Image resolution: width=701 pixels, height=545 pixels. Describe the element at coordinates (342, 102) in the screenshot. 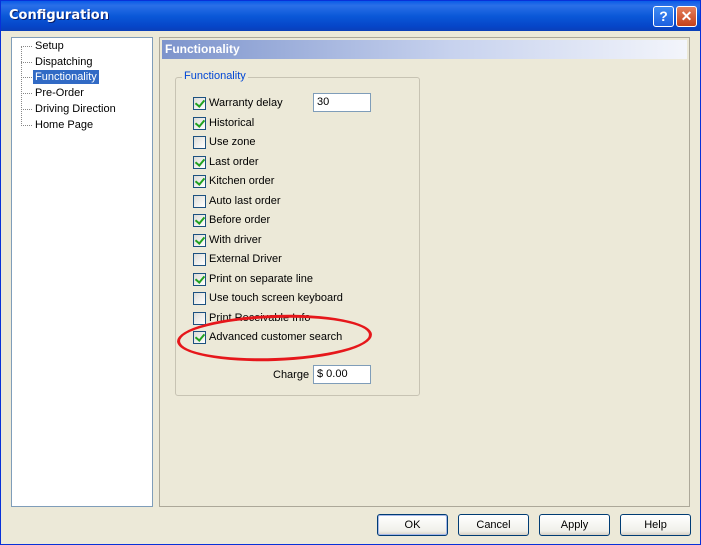

I see `warranty-delay-input: 30` at that location.